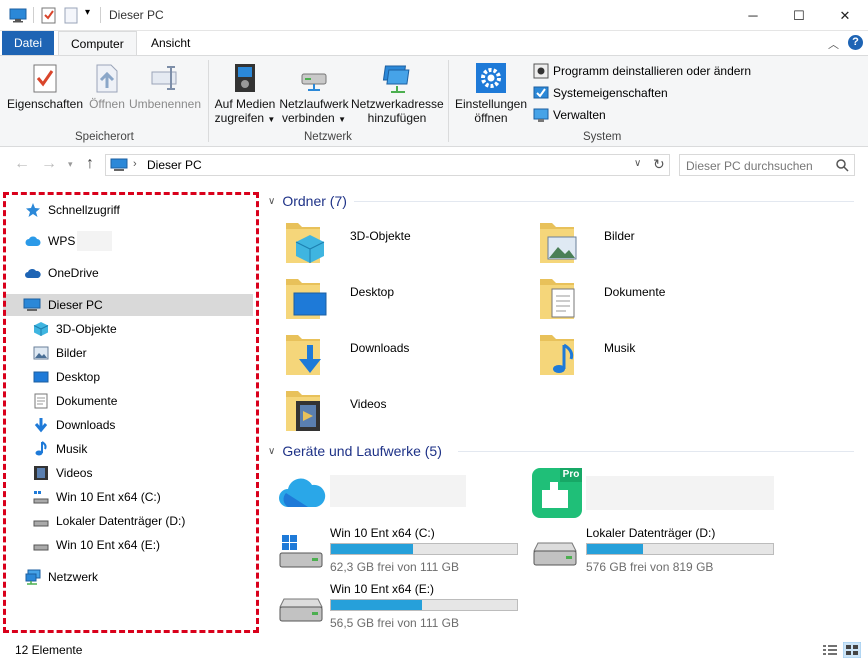 The image size is (868, 662). I want to click on uninstall-program-button: Programm deinstallieren oder ändern, so click(642, 71).